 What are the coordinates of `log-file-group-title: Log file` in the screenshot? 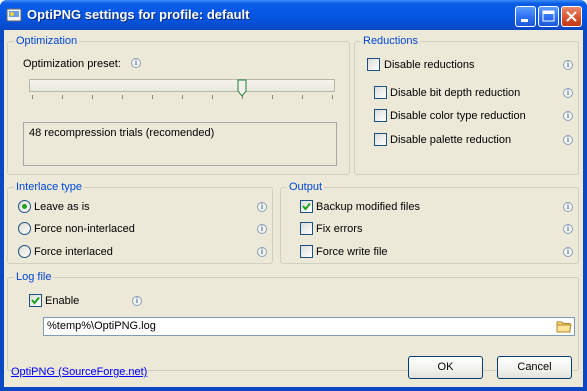 It's located at (34, 277).